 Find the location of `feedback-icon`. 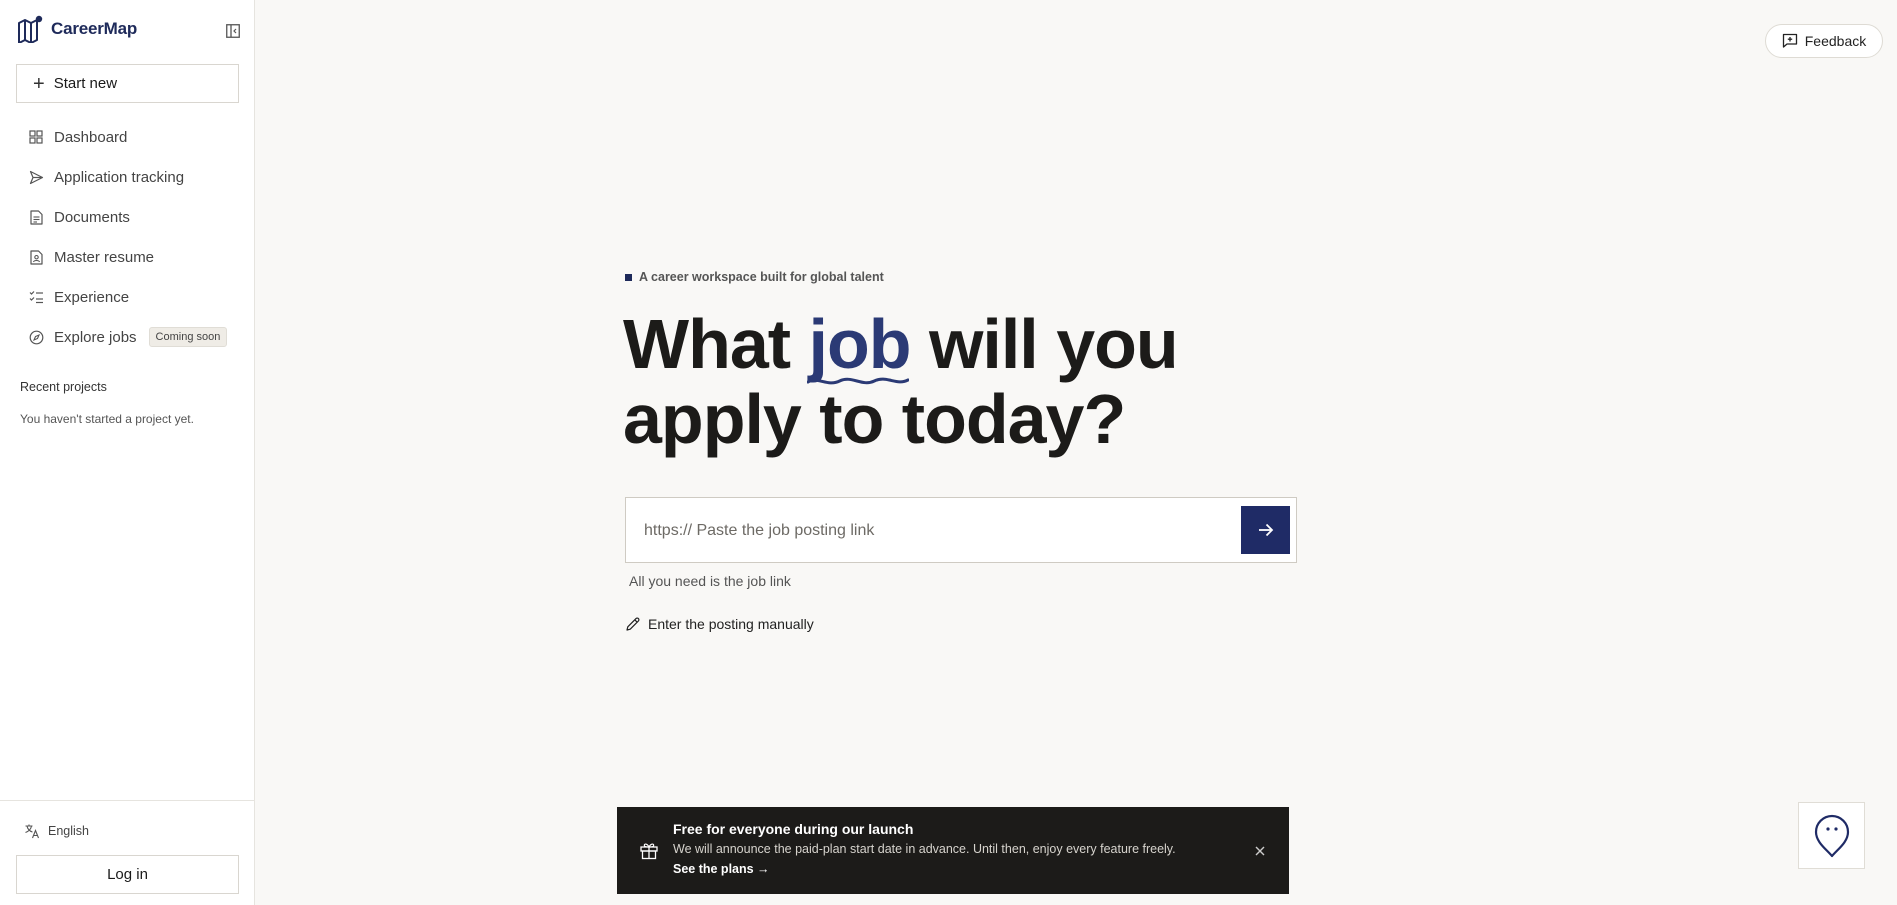

feedback-icon is located at coordinates (1790, 41).